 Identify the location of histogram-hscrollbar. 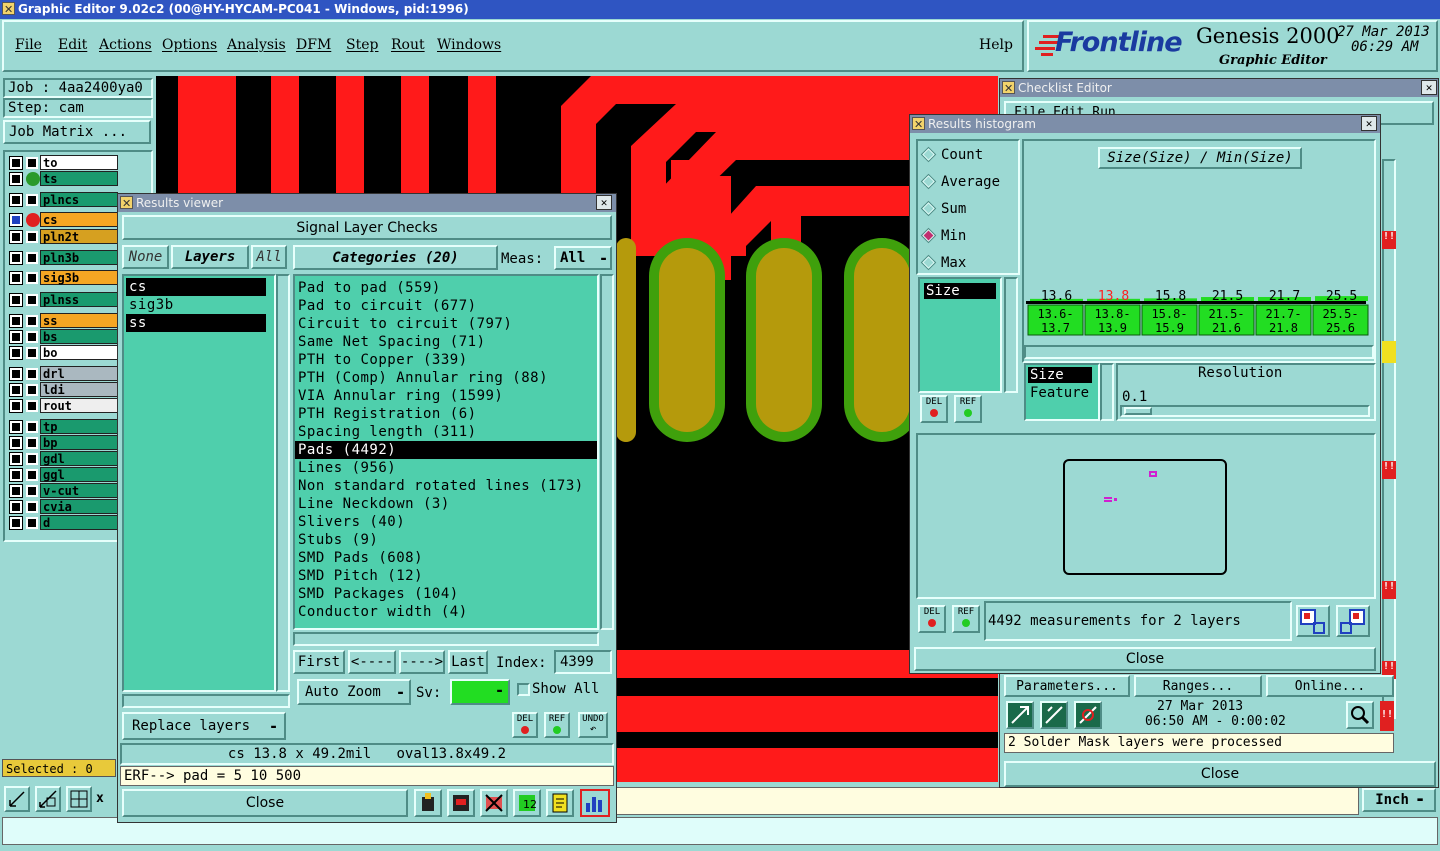
(1199, 352).